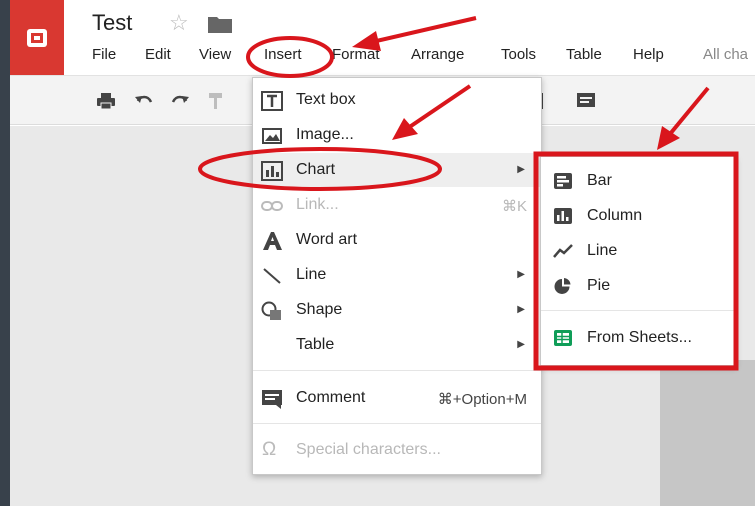 This screenshot has width=755, height=506. What do you see at coordinates (180, 101) in the screenshot?
I see `redo-icon` at bounding box center [180, 101].